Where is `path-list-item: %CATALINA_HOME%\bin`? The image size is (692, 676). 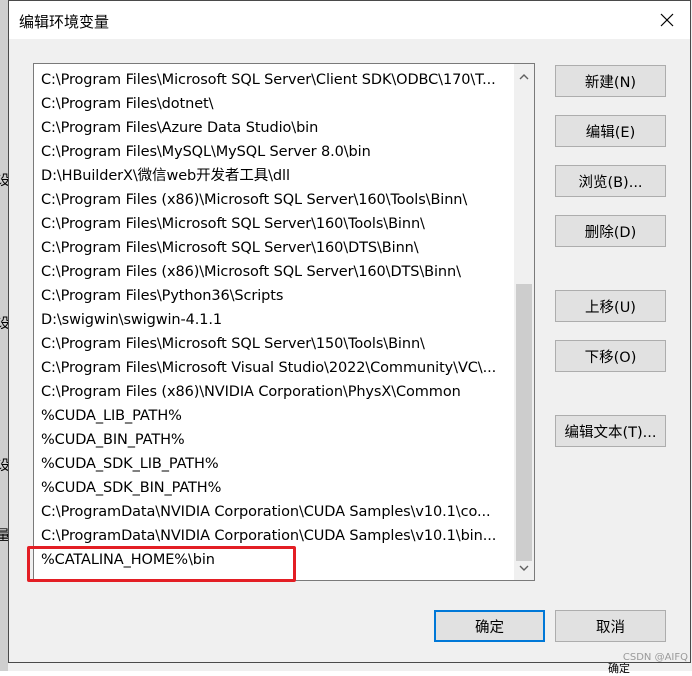 path-list-item: %CATALINA_HOME%\bin is located at coordinates (274, 560).